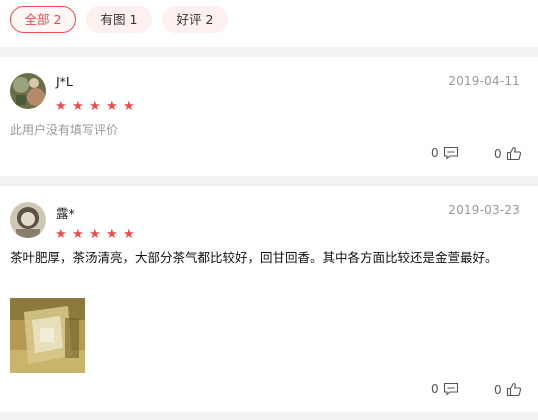  Describe the element at coordinates (43, 19) in the screenshot. I see `filter-all-chip: 全部 2` at that location.